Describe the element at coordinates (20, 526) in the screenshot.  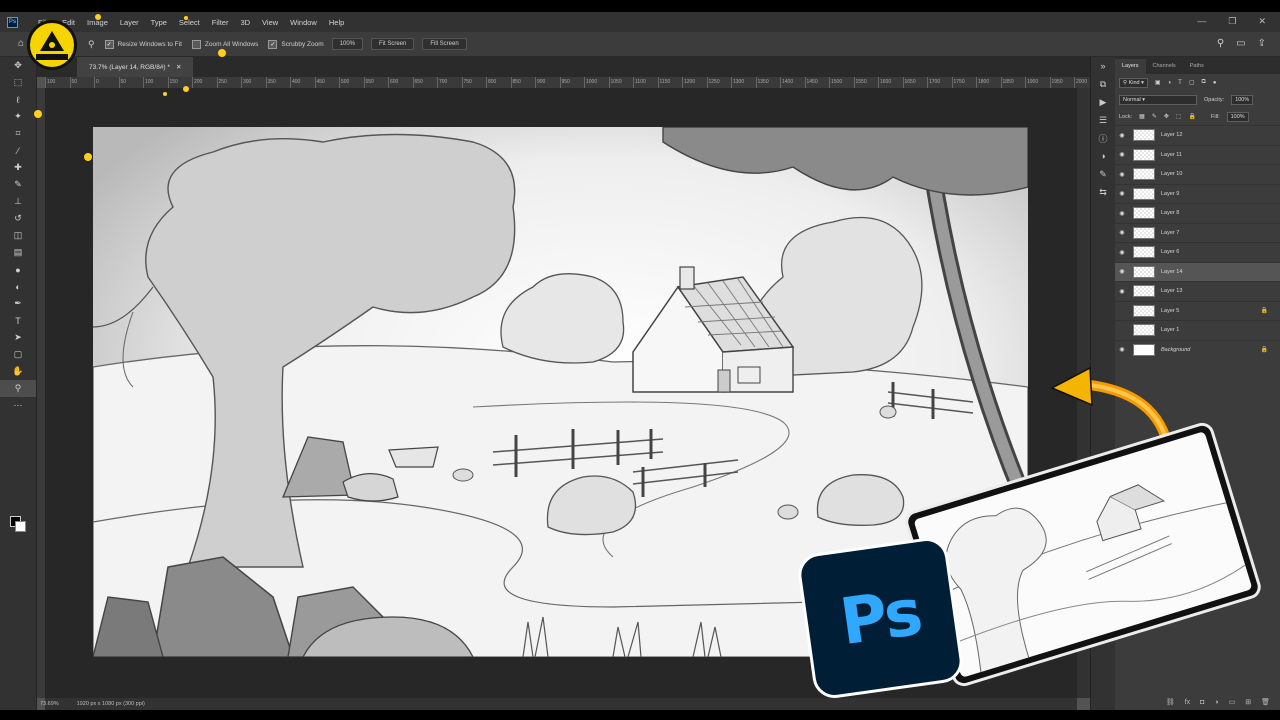
I see `background-color-swatch` at that location.